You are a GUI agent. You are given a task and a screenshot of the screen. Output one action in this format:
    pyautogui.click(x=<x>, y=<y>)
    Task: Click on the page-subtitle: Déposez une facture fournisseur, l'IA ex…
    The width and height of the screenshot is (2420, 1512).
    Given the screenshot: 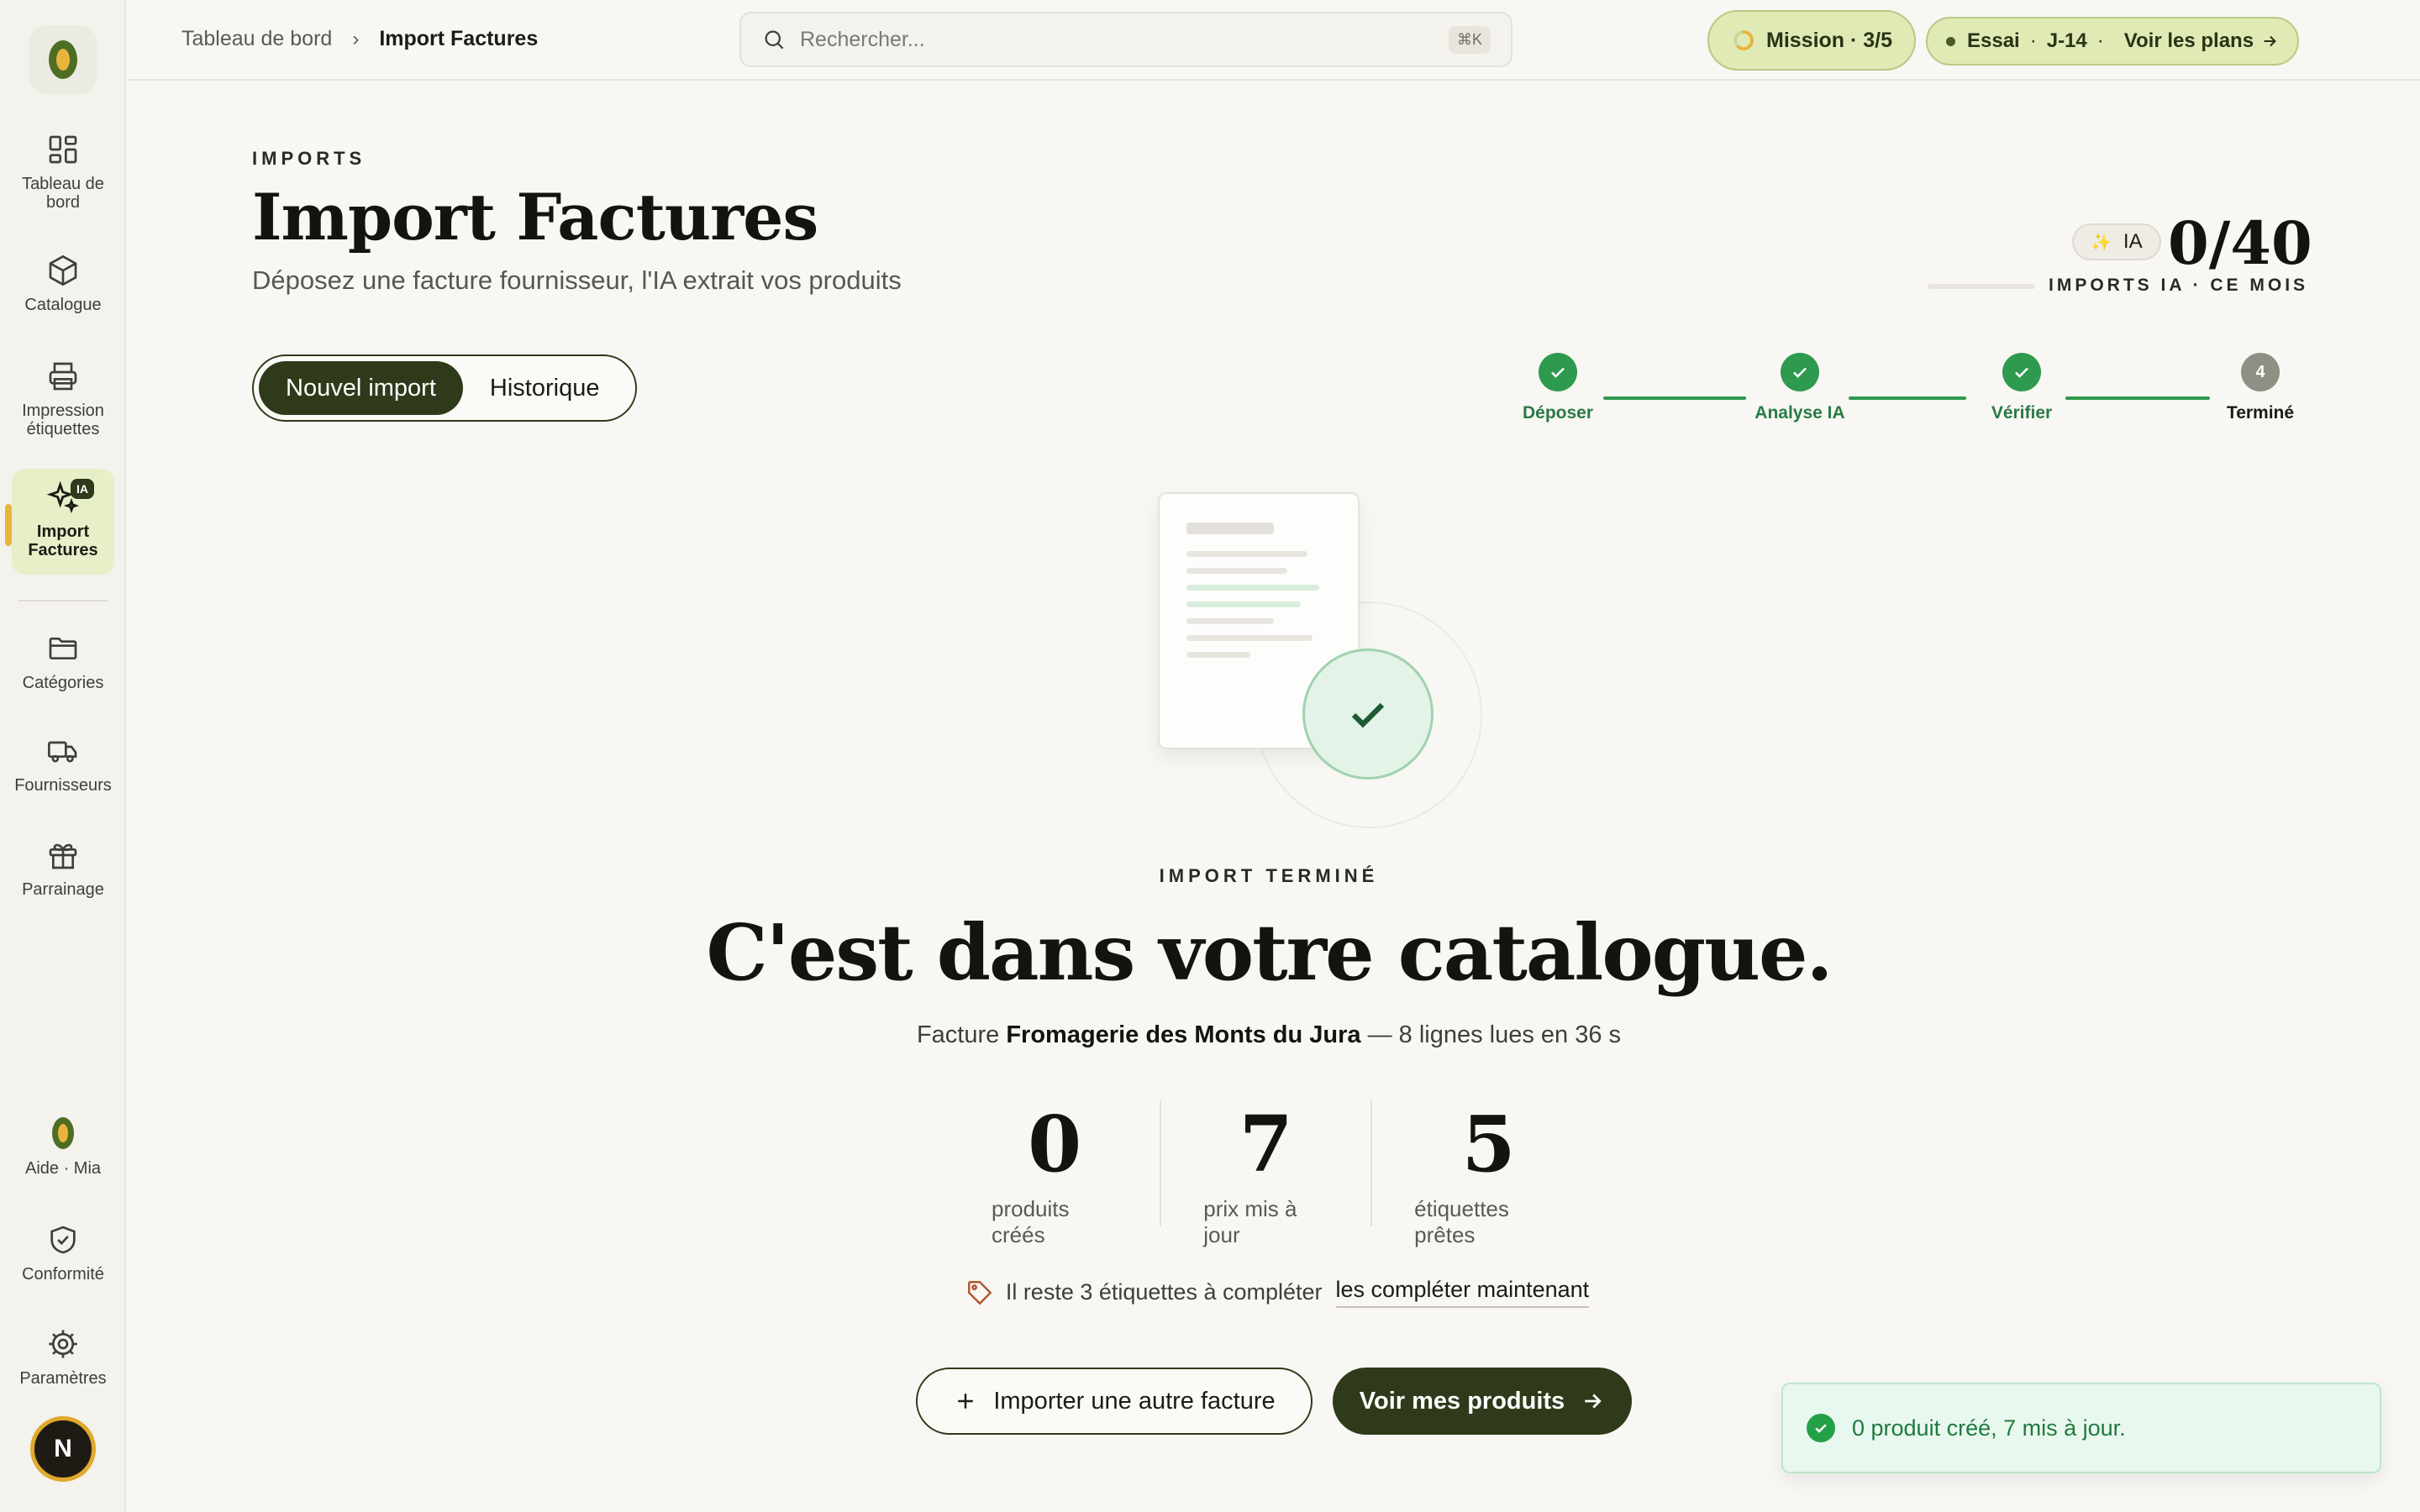 What is the action you would take?
    pyautogui.click(x=577, y=280)
    